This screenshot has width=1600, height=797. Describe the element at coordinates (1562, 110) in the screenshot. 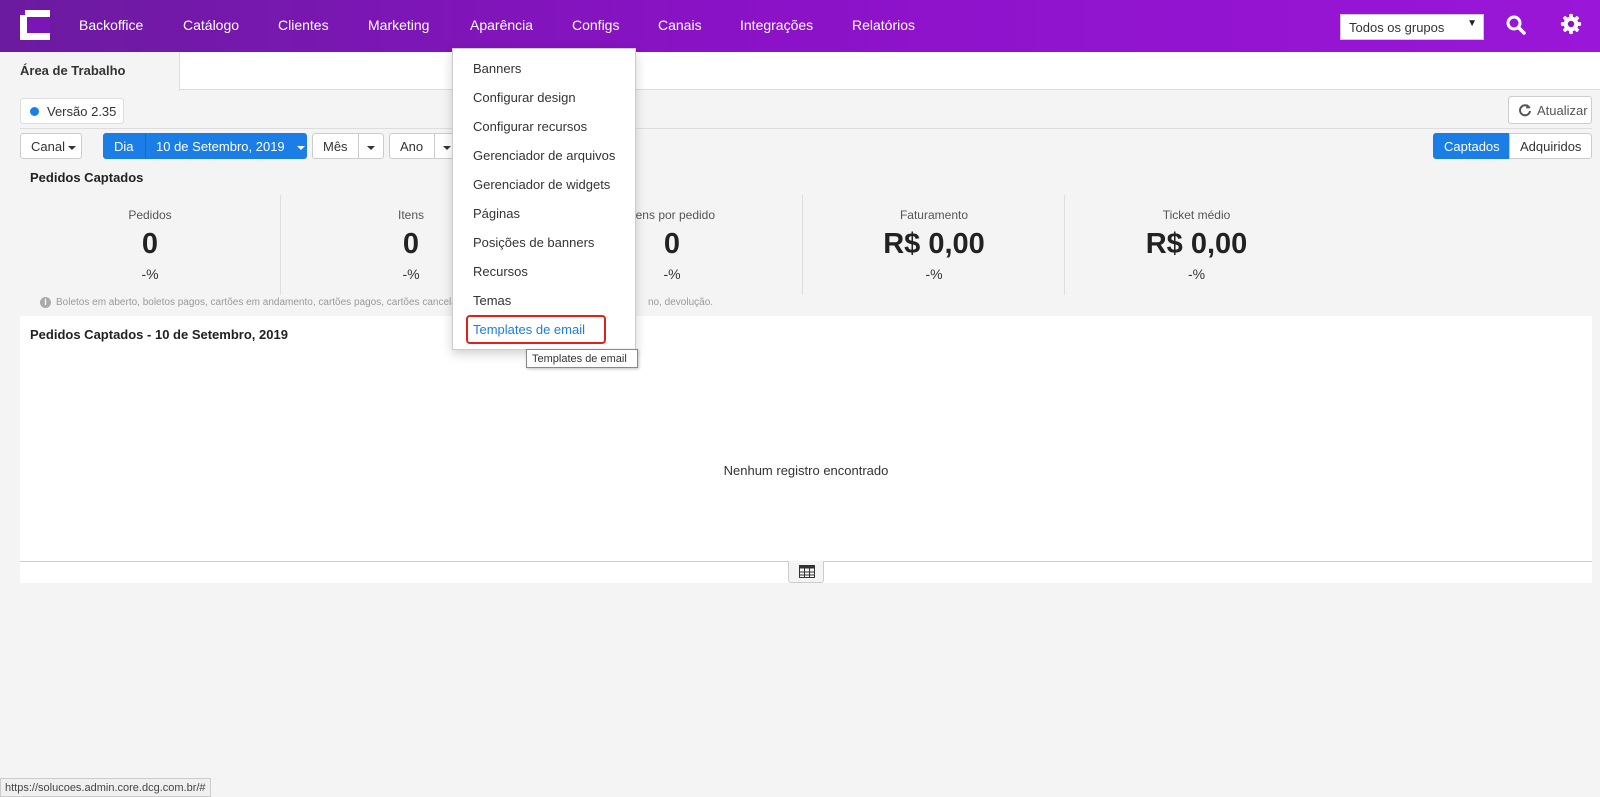

I see `refresh-label: Atualizar` at that location.